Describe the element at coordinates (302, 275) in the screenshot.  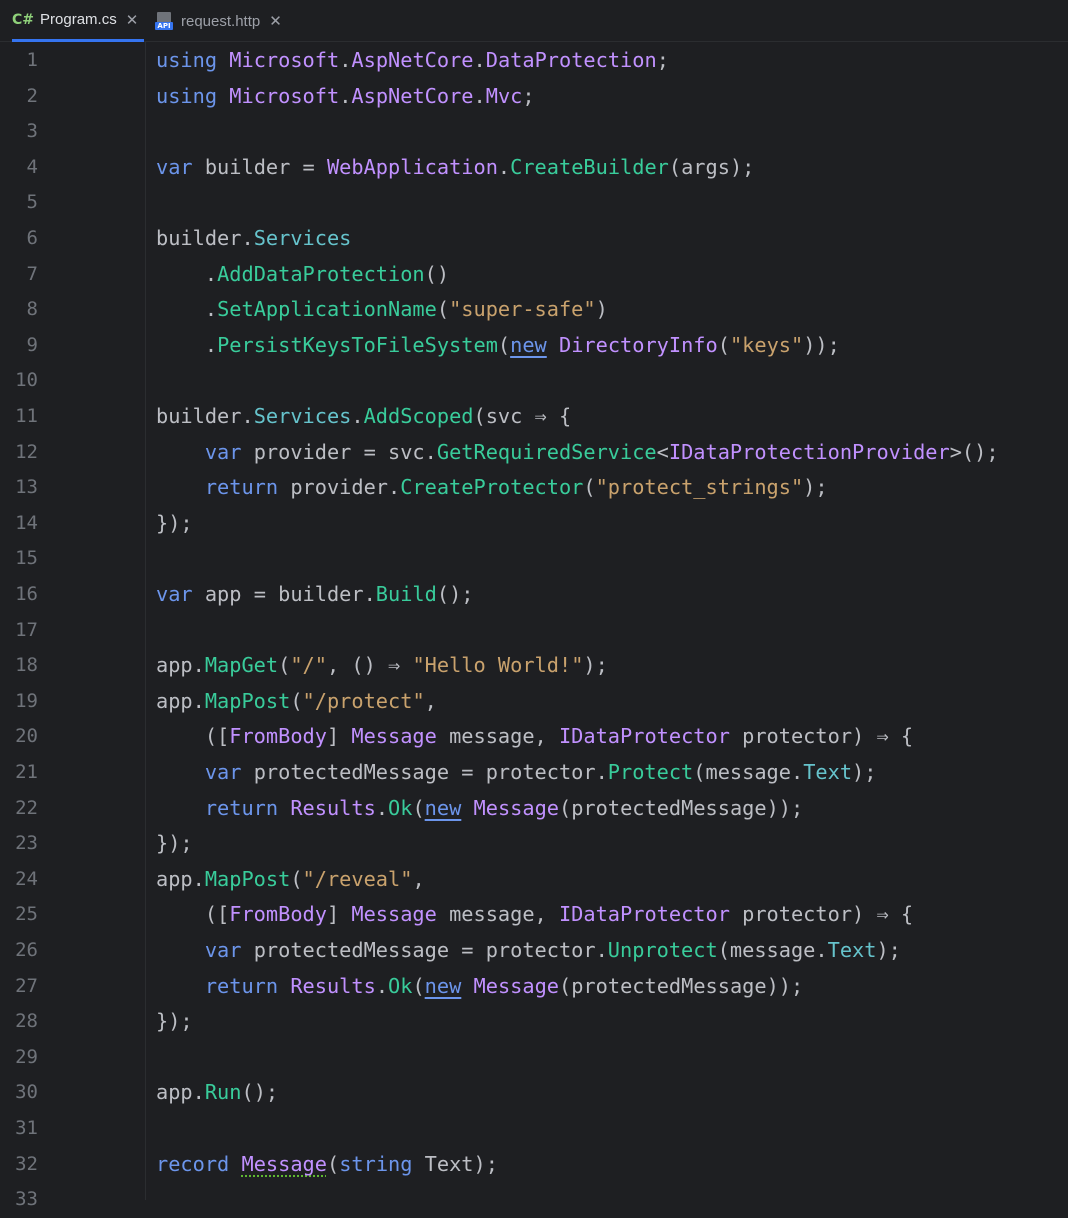
I see `code-line: .AddDataProtection()` at that location.